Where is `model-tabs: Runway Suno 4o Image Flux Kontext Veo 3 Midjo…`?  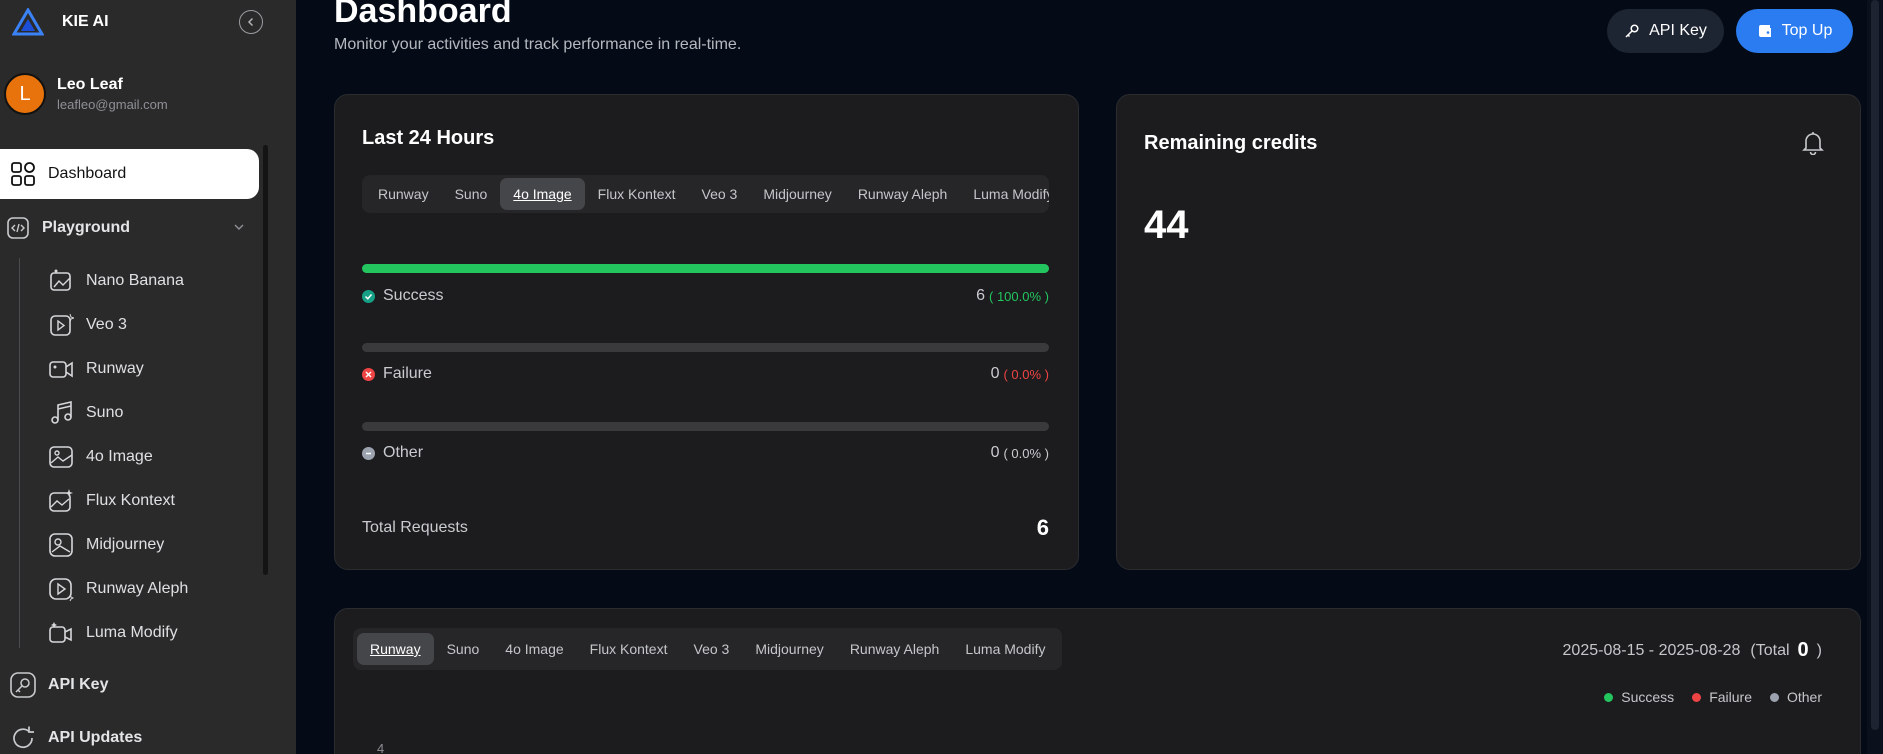
model-tabs: Runway Suno 4o Image Flux Kontext Veo 3 Midjo… is located at coordinates (705, 194).